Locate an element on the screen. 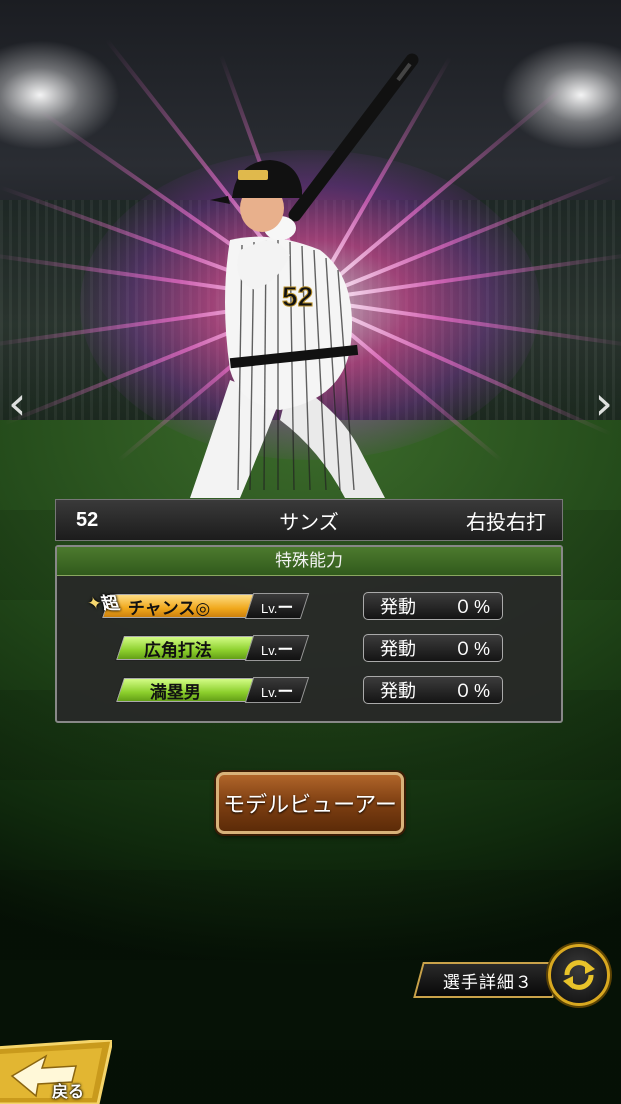  back-label: 戻る is located at coordinates (68, 1091).